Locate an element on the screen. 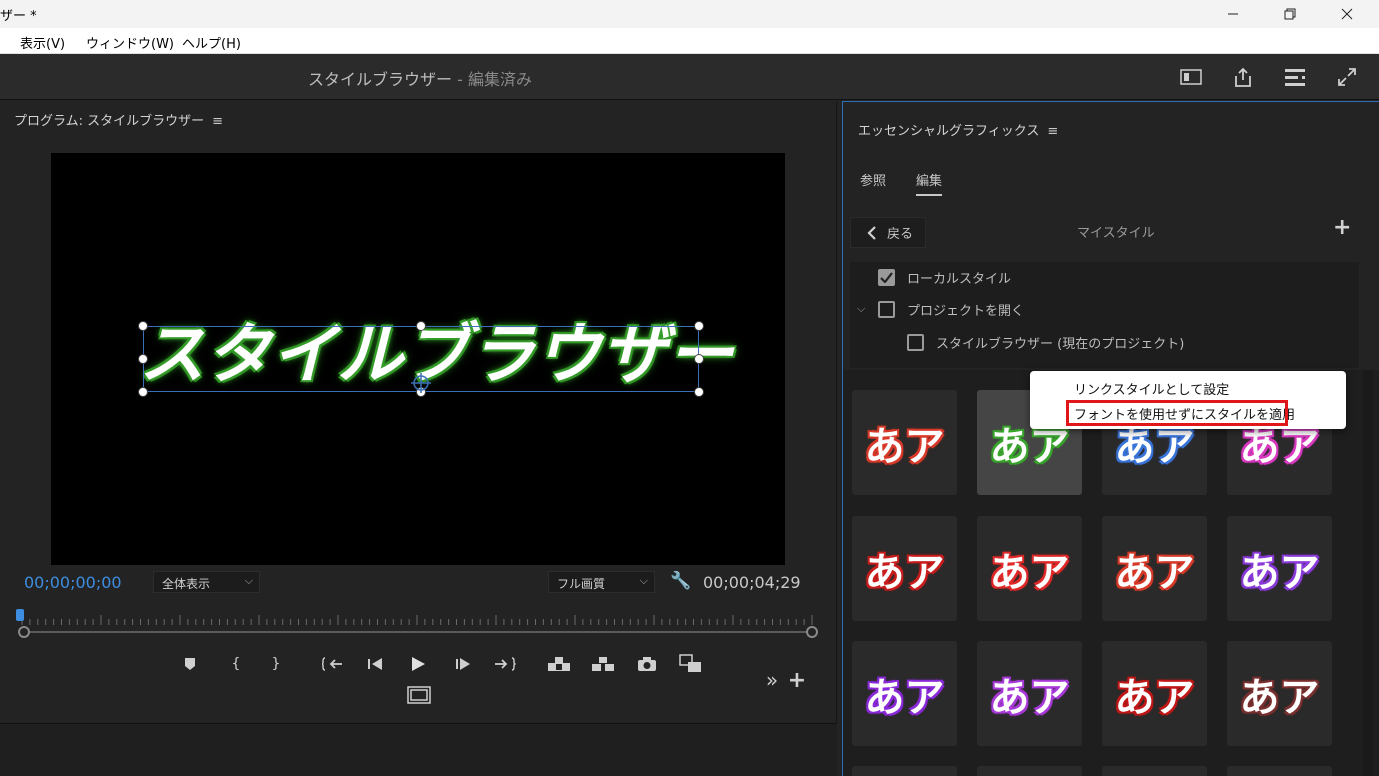  program-monitor-title-text: プログラム: スタイルブラウザー is located at coordinates (109, 121).